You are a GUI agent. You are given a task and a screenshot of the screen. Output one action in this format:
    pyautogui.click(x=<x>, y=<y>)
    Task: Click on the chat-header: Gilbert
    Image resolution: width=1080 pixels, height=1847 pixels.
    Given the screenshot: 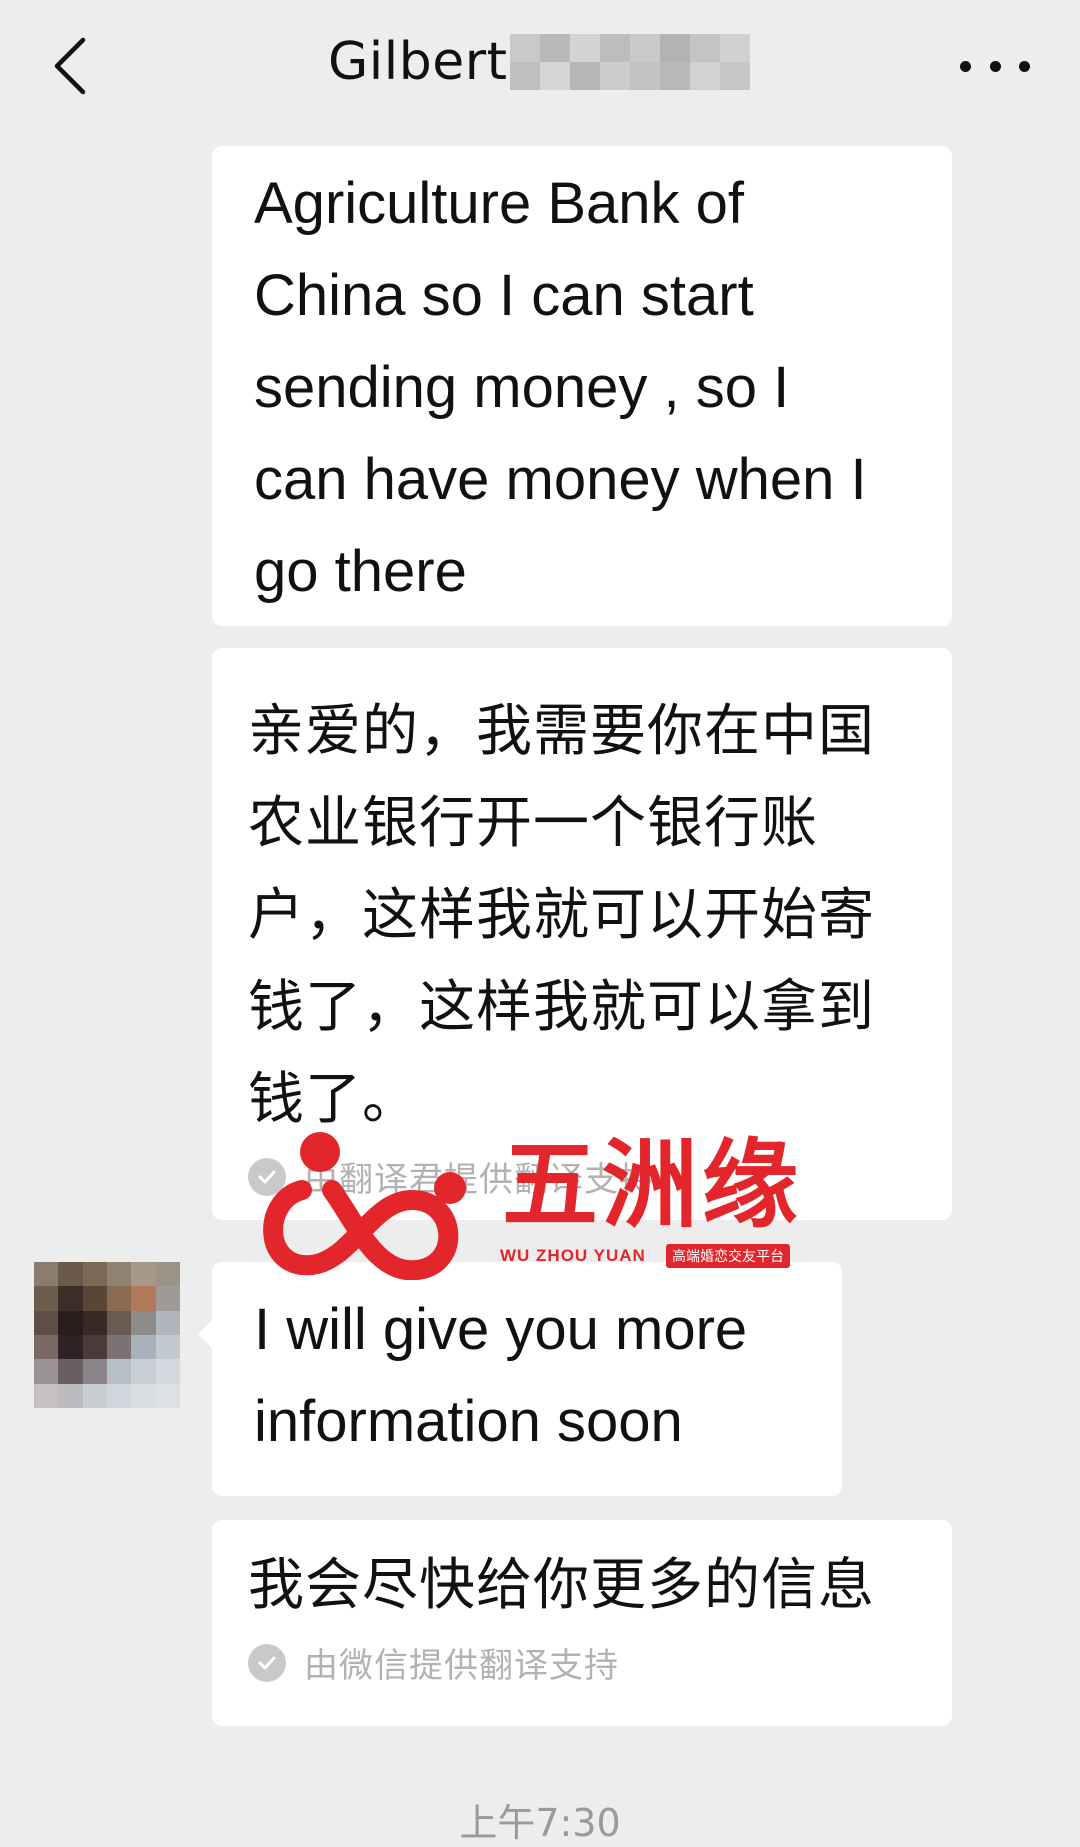 What is the action you would take?
    pyautogui.click(x=540, y=65)
    